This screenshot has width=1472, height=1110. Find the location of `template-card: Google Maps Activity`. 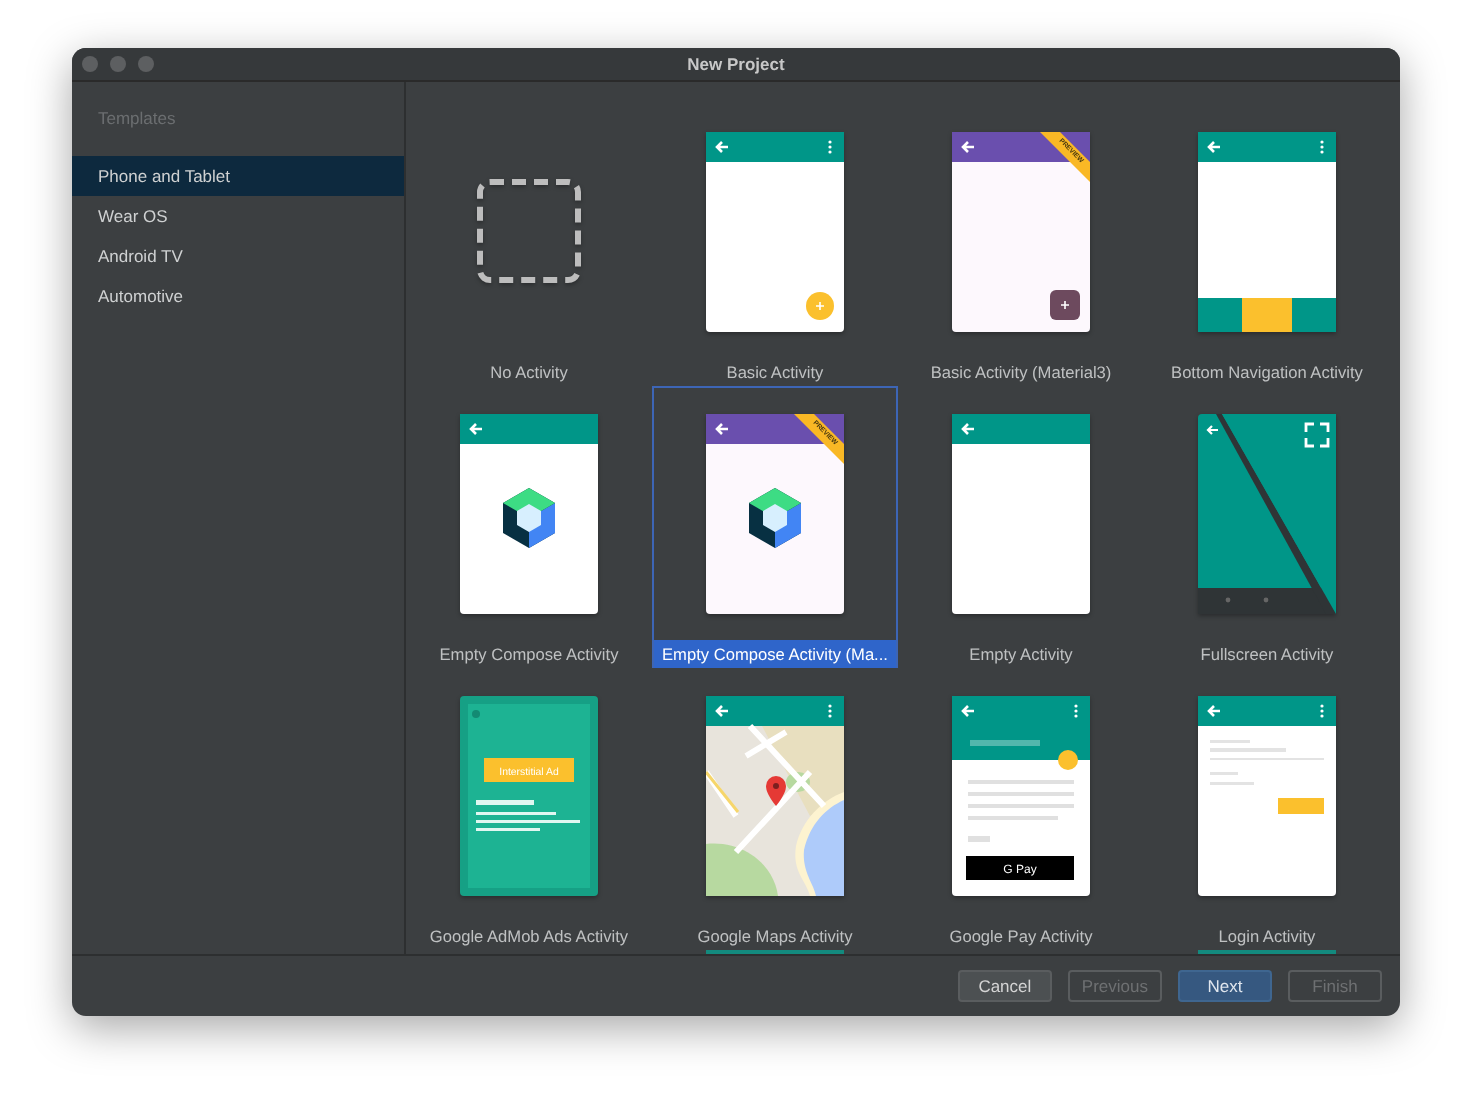

template-card: Google Maps Activity is located at coordinates (775, 809).